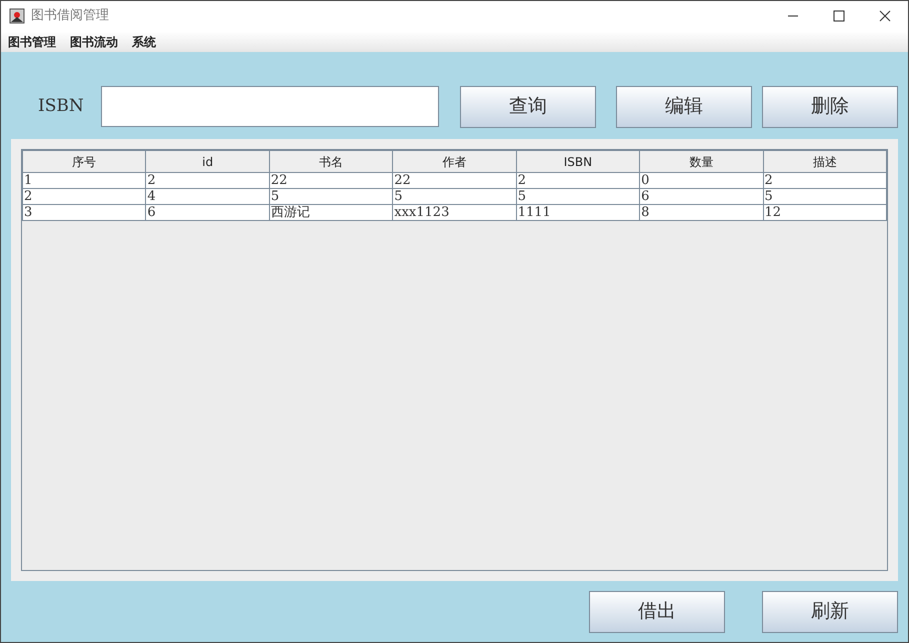 This screenshot has height=643, width=909. I want to click on table-cell: 4, so click(208, 196).